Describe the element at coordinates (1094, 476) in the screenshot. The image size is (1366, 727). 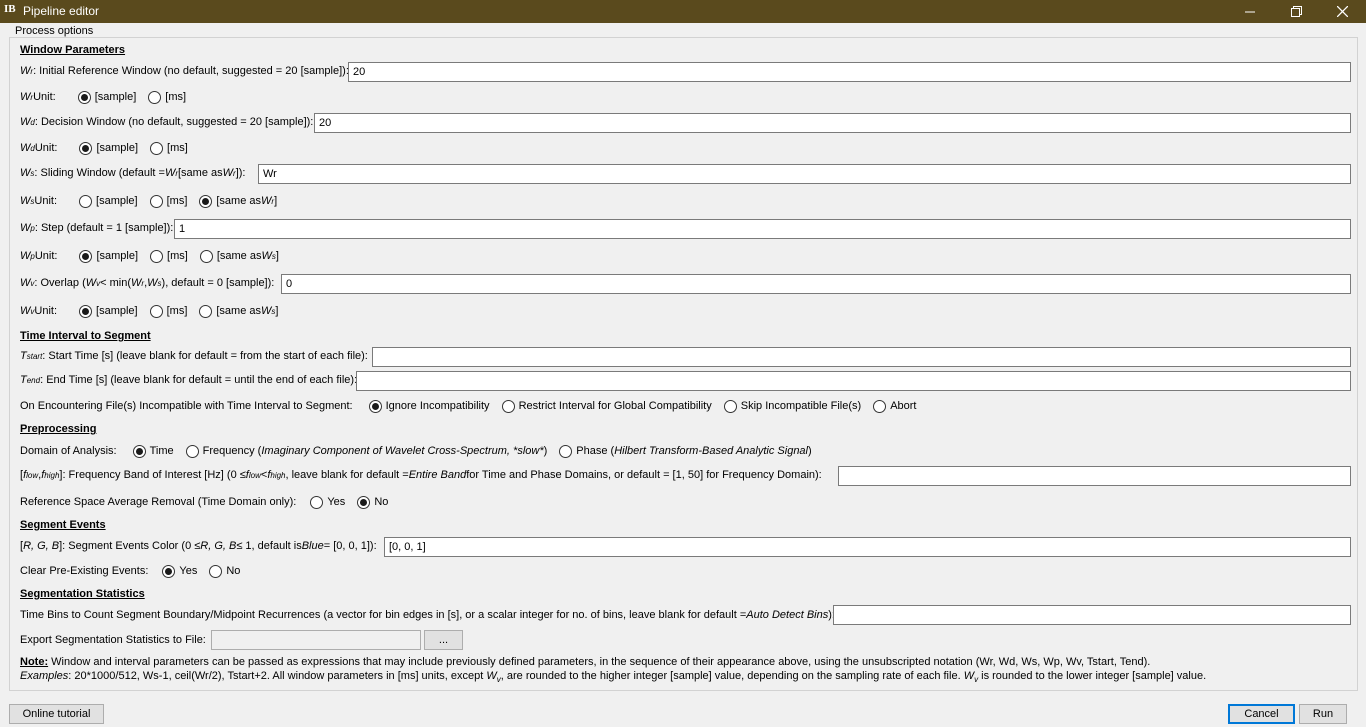
I see `fband-input` at that location.